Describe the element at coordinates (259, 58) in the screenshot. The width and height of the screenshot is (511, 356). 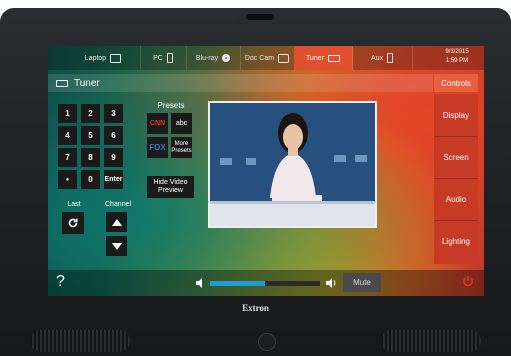
I see `source-label: Doc Cam` at that location.